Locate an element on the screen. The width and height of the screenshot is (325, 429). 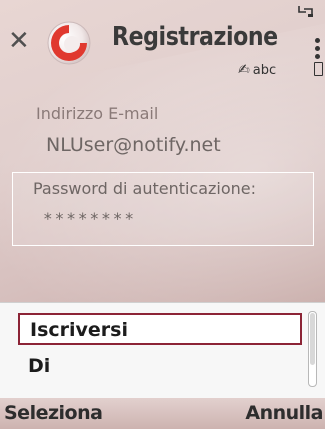
softkey-bar: Seleziona Annulla is located at coordinates (162, 413).